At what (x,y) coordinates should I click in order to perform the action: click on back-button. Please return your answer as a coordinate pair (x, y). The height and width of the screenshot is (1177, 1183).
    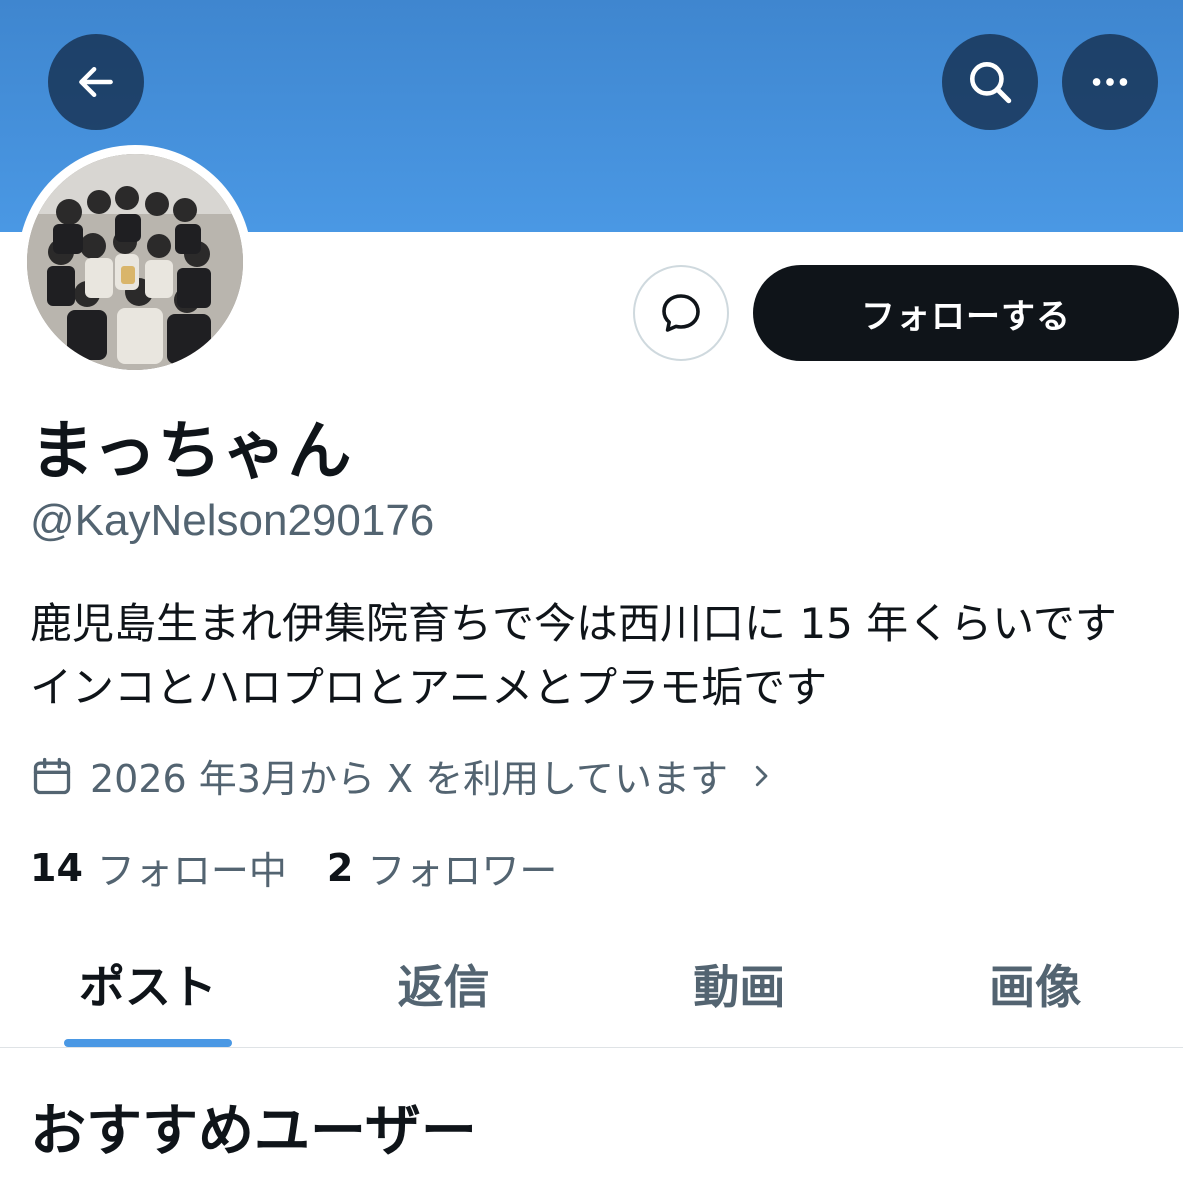
    Looking at the image, I should click on (96, 82).